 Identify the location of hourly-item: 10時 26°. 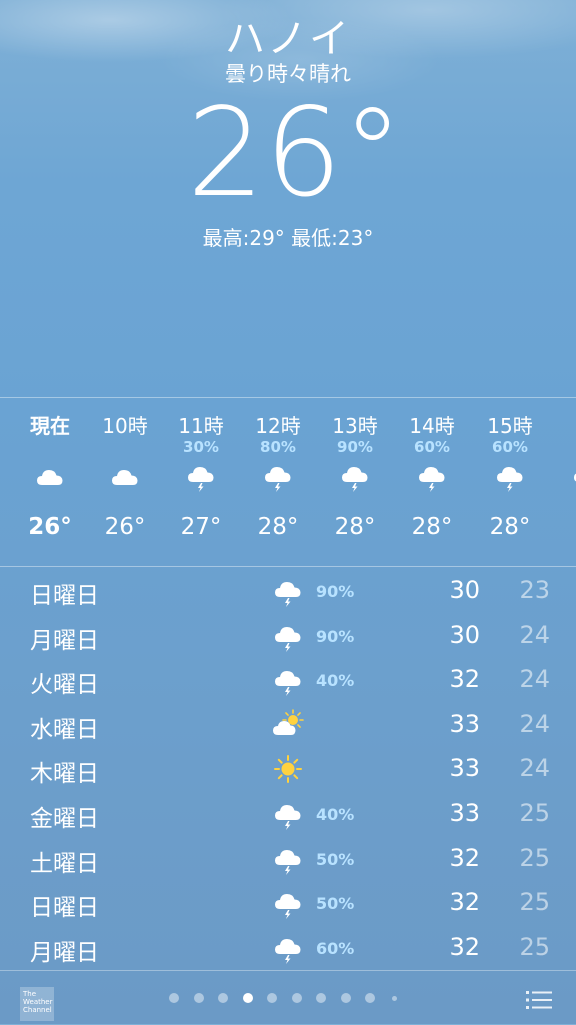
(125, 482).